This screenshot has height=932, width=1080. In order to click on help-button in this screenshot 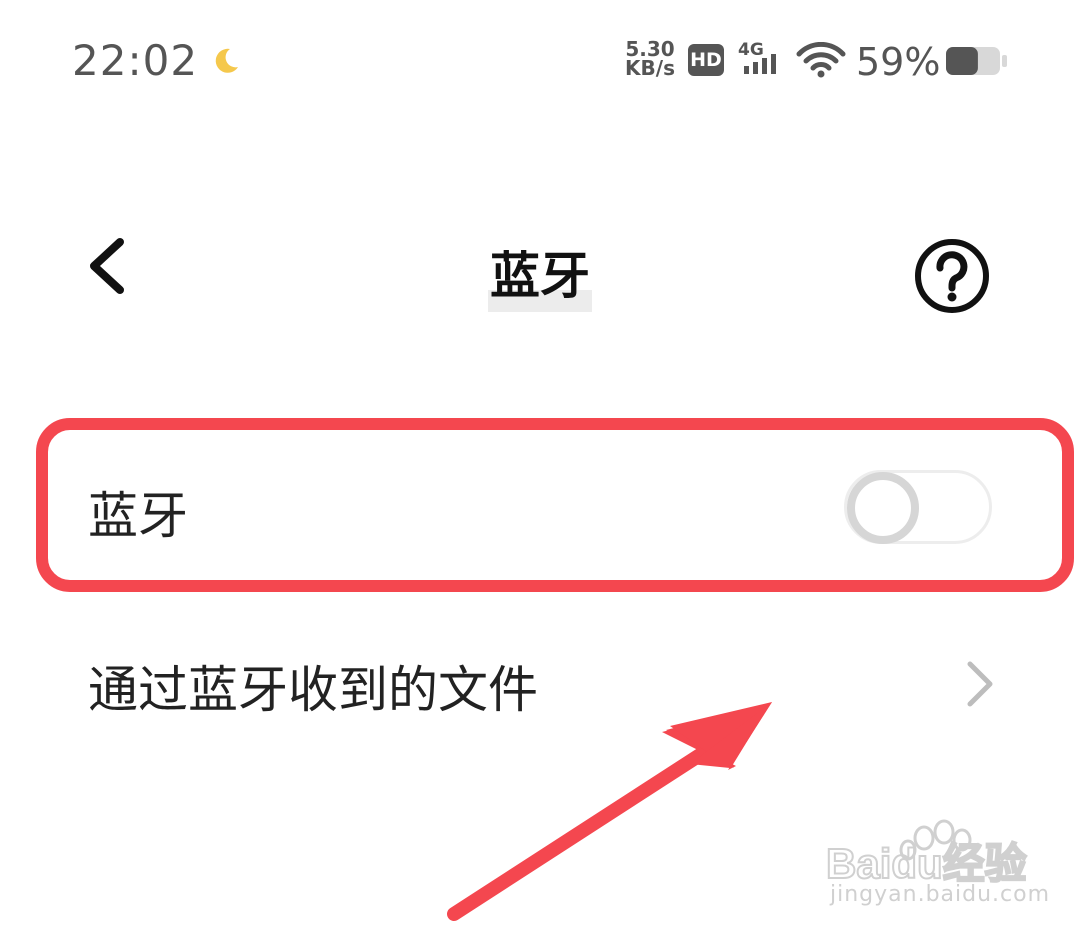, I will do `click(952, 276)`.